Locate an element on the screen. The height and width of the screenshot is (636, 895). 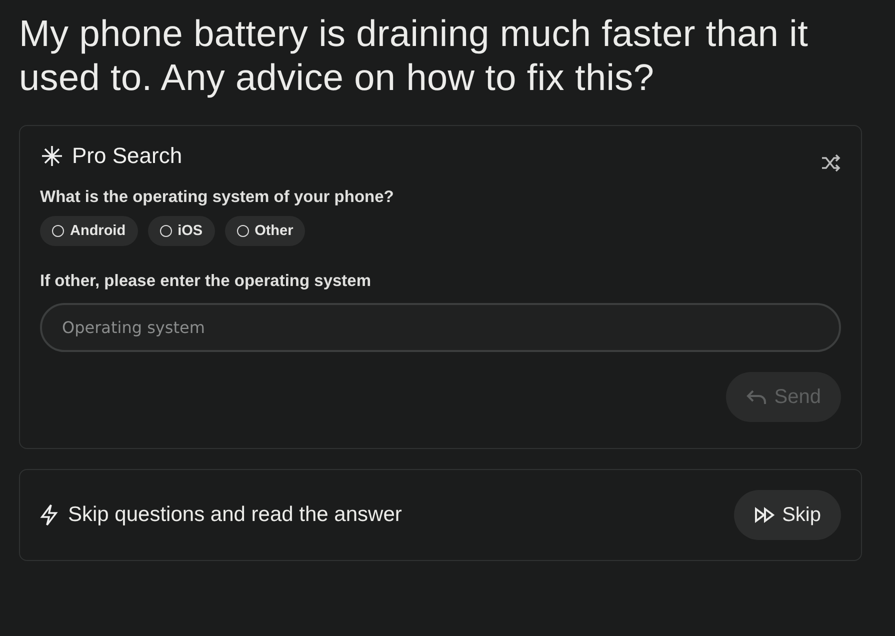
option-chip: Android is located at coordinates (89, 231).